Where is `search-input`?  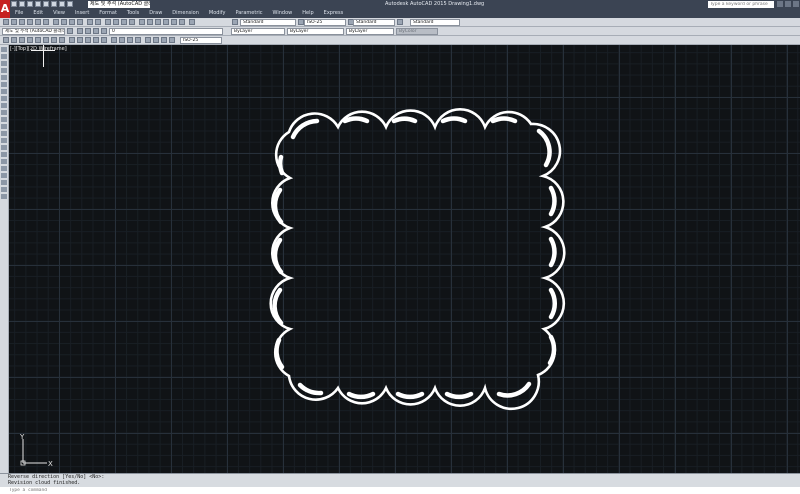 search-input is located at coordinates (741, 4).